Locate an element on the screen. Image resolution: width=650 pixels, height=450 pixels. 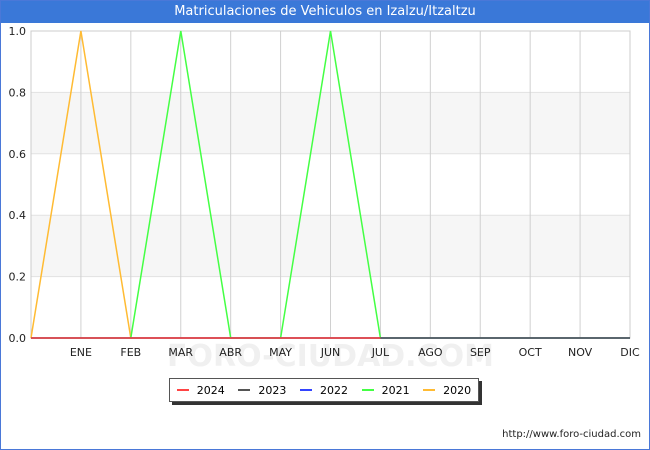
x-tick-label: JUN is located at coordinates (330, 352).